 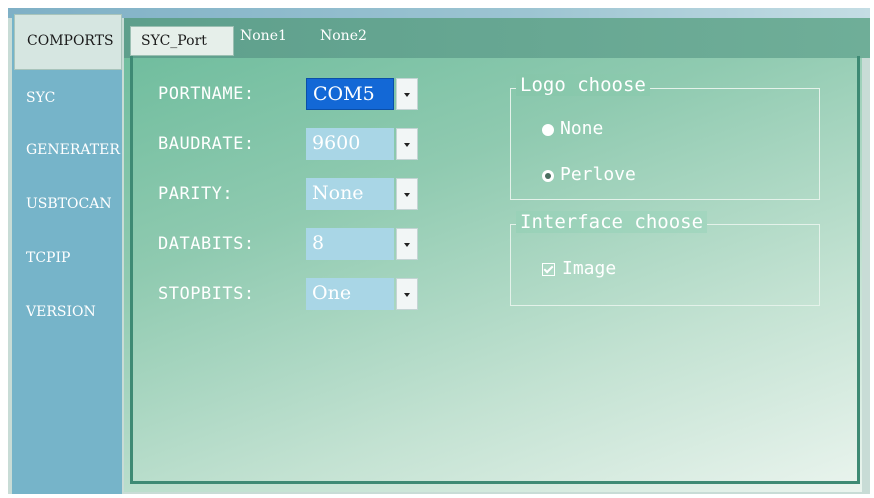 I want to click on stopbits-dropdown-button, so click(x=407, y=294).